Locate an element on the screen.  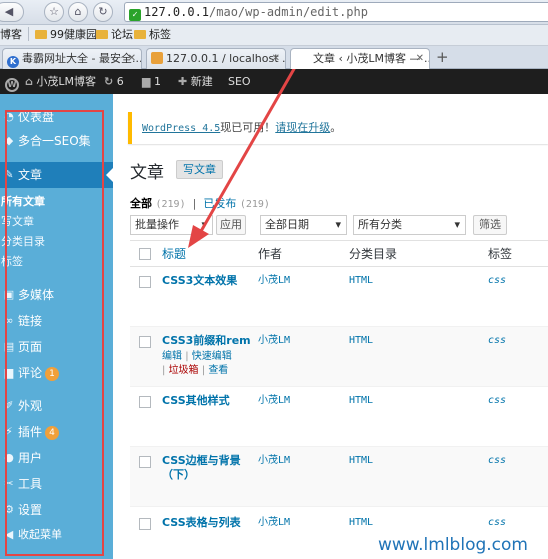
tab-posts: 文章 ‹ 小茂LM博客 — ... ✕ is located at coordinates (360, 58).